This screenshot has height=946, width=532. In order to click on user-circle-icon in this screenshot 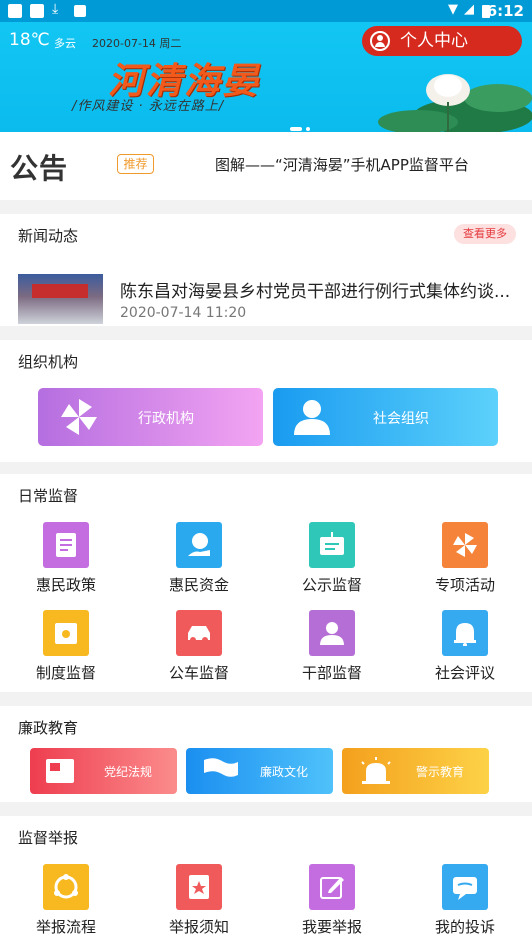, I will do `click(380, 41)`.